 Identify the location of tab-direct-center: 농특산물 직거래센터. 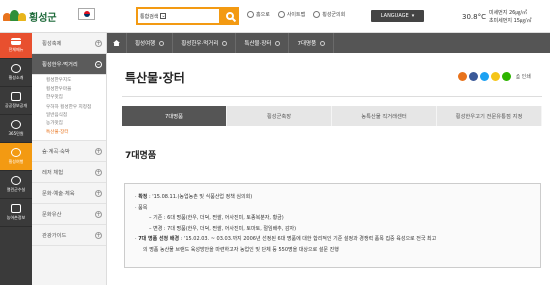
(384, 116).